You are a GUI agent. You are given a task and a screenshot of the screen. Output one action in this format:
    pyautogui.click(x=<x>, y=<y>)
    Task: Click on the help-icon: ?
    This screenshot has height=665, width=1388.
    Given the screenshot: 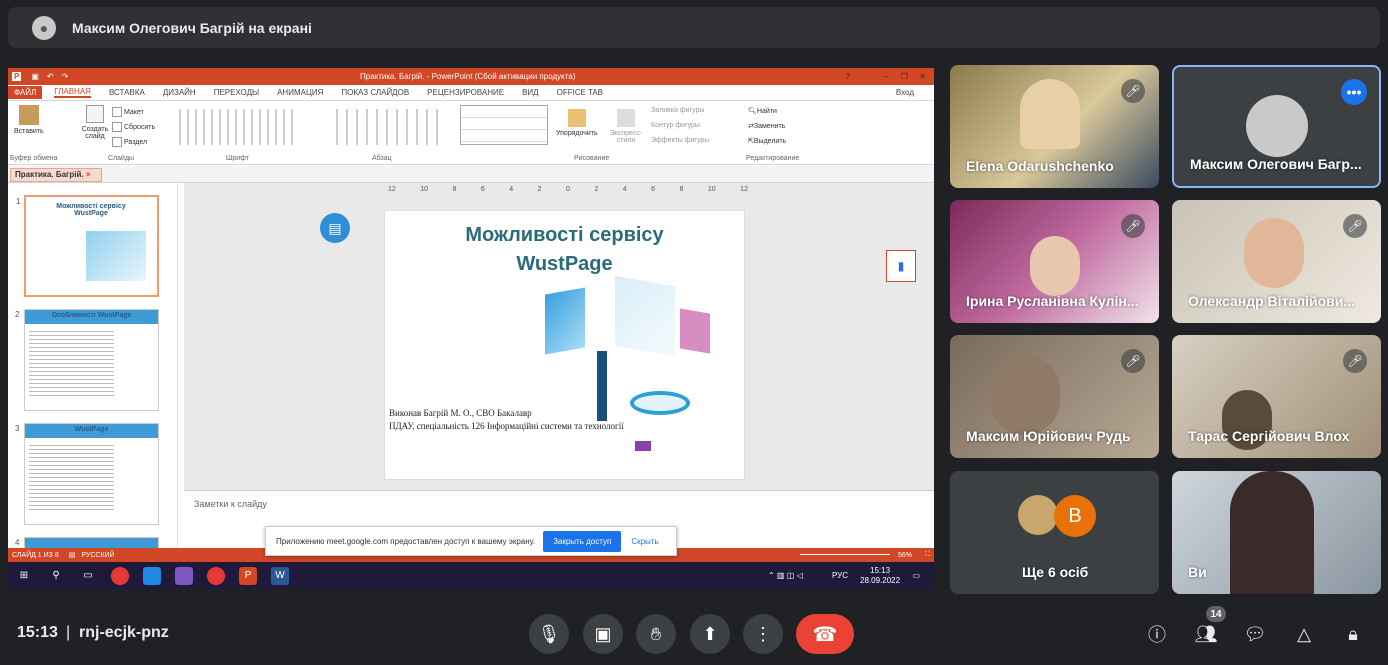 What is the action you would take?
    pyautogui.click(x=848, y=76)
    